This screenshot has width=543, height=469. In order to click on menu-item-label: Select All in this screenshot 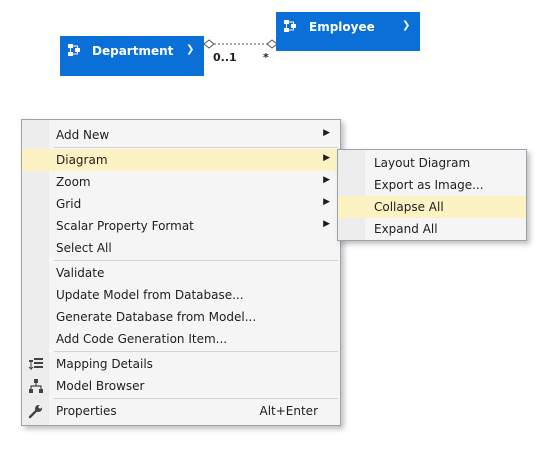, I will do `click(84, 248)`.